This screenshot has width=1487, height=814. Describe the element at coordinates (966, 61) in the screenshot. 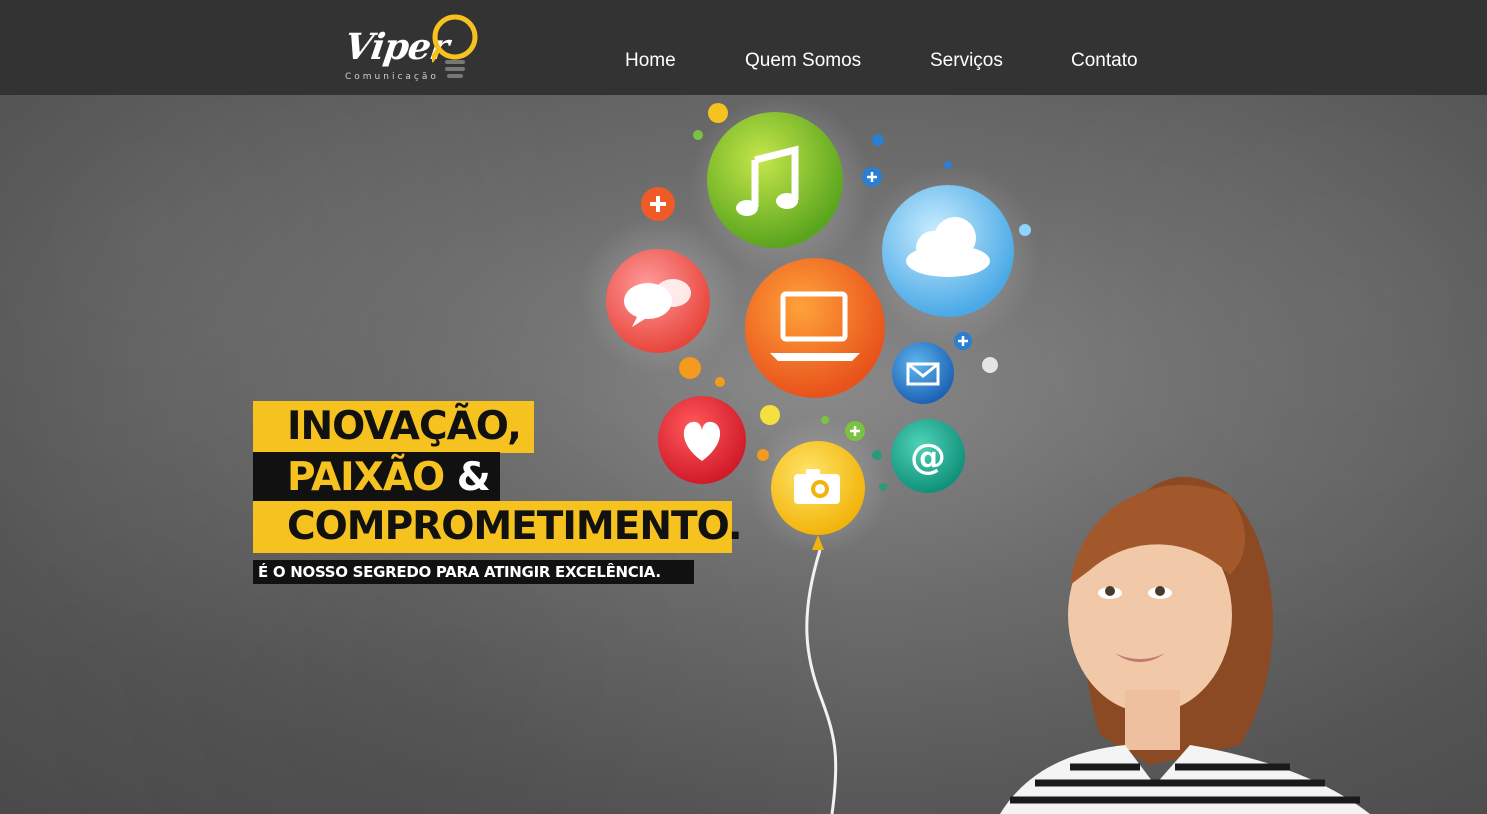

I see `nav-servicos: Serviços` at that location.